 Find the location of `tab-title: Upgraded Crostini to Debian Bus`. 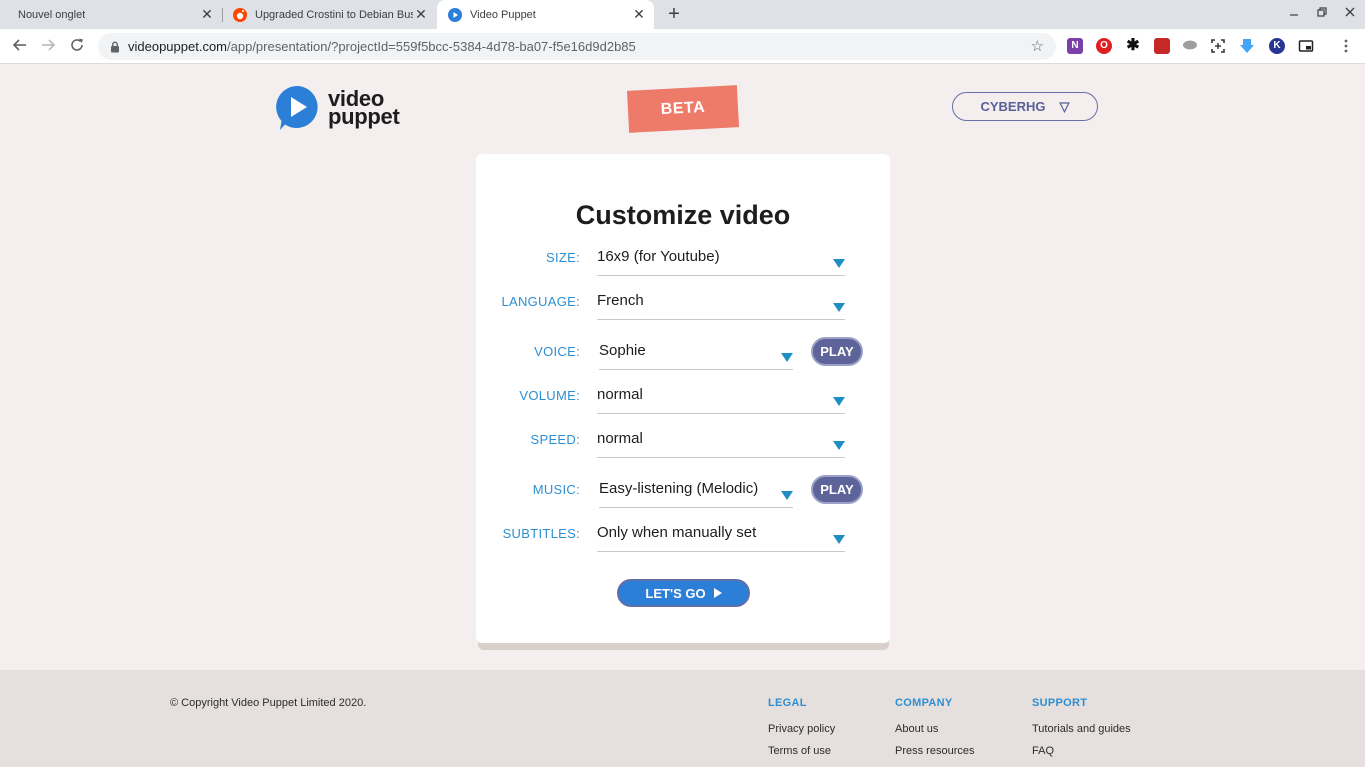

tab-title: Upgraded Crostini to Debian Bus is located at coordinates (334, 14).